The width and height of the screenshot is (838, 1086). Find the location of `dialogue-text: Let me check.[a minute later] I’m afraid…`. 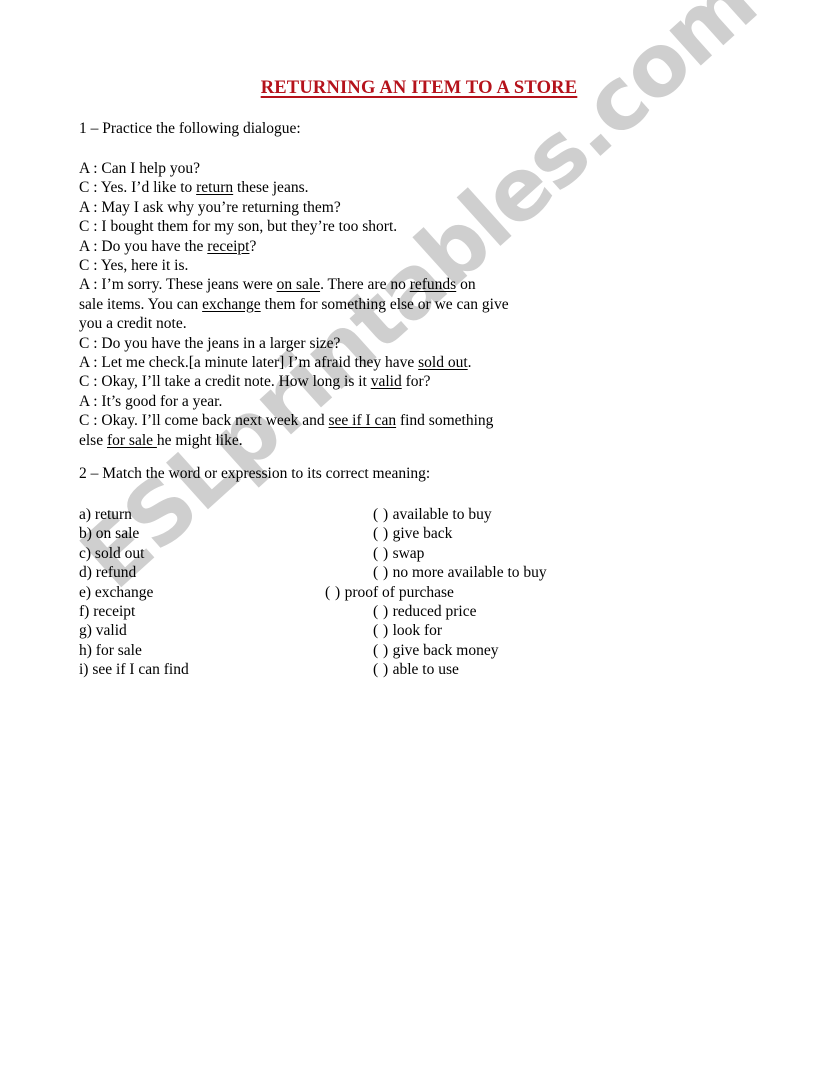

dialogue-text: Let me check.[a minute later] I’m afraid… is located at coordinates (260, 363).